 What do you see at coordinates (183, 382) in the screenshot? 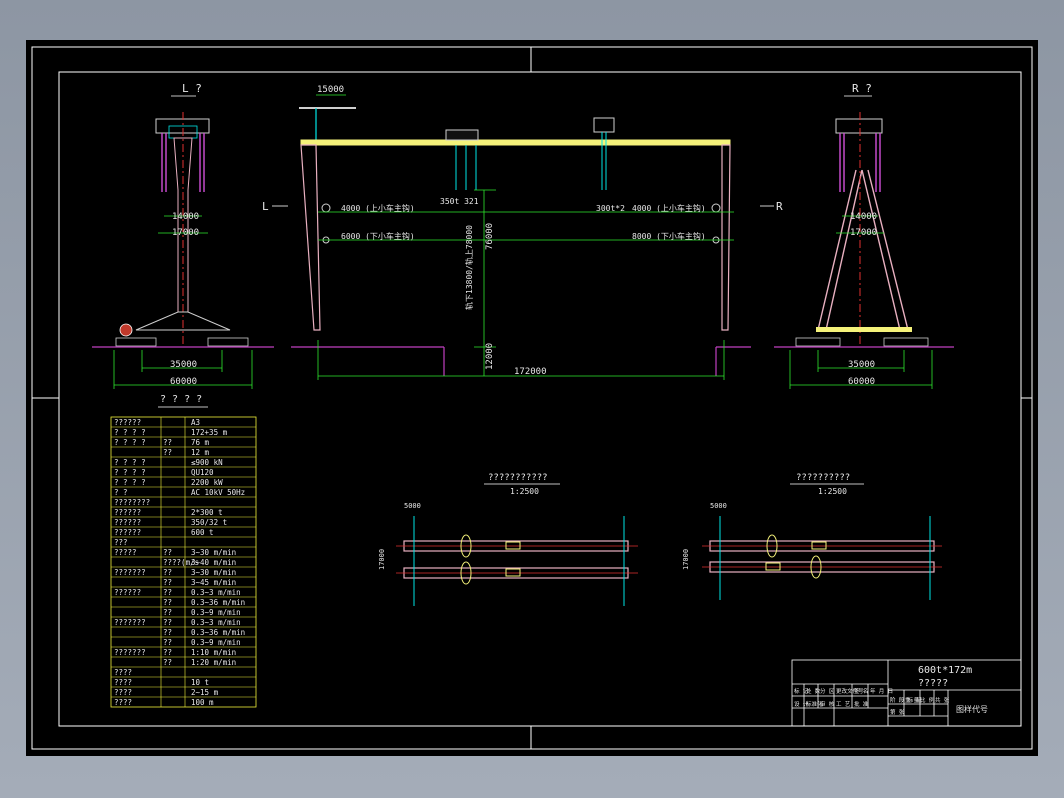
I see `left-dim-base: 60000` at bounding box center [183, 382].